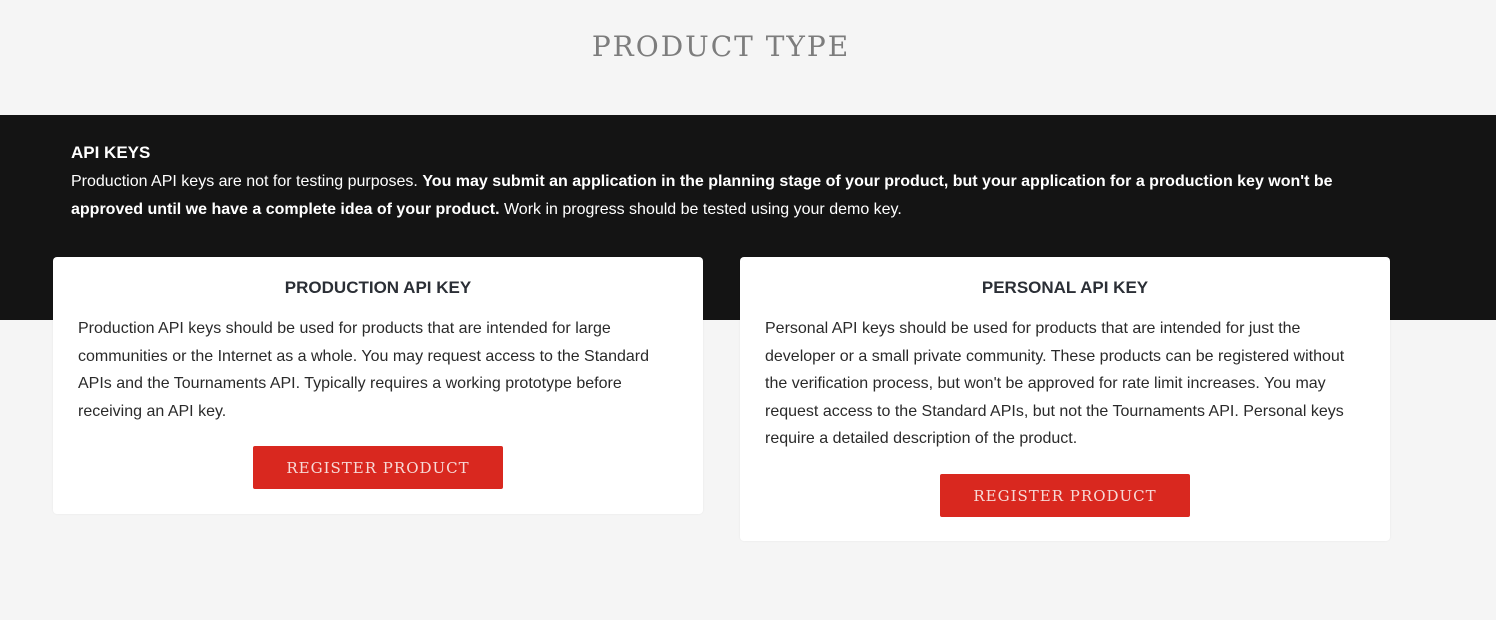 The width and height of the screenshot is (1496, 620). I want to click on register-personal-product-button: REGISTER PRODUCT, so click(1065, 495).